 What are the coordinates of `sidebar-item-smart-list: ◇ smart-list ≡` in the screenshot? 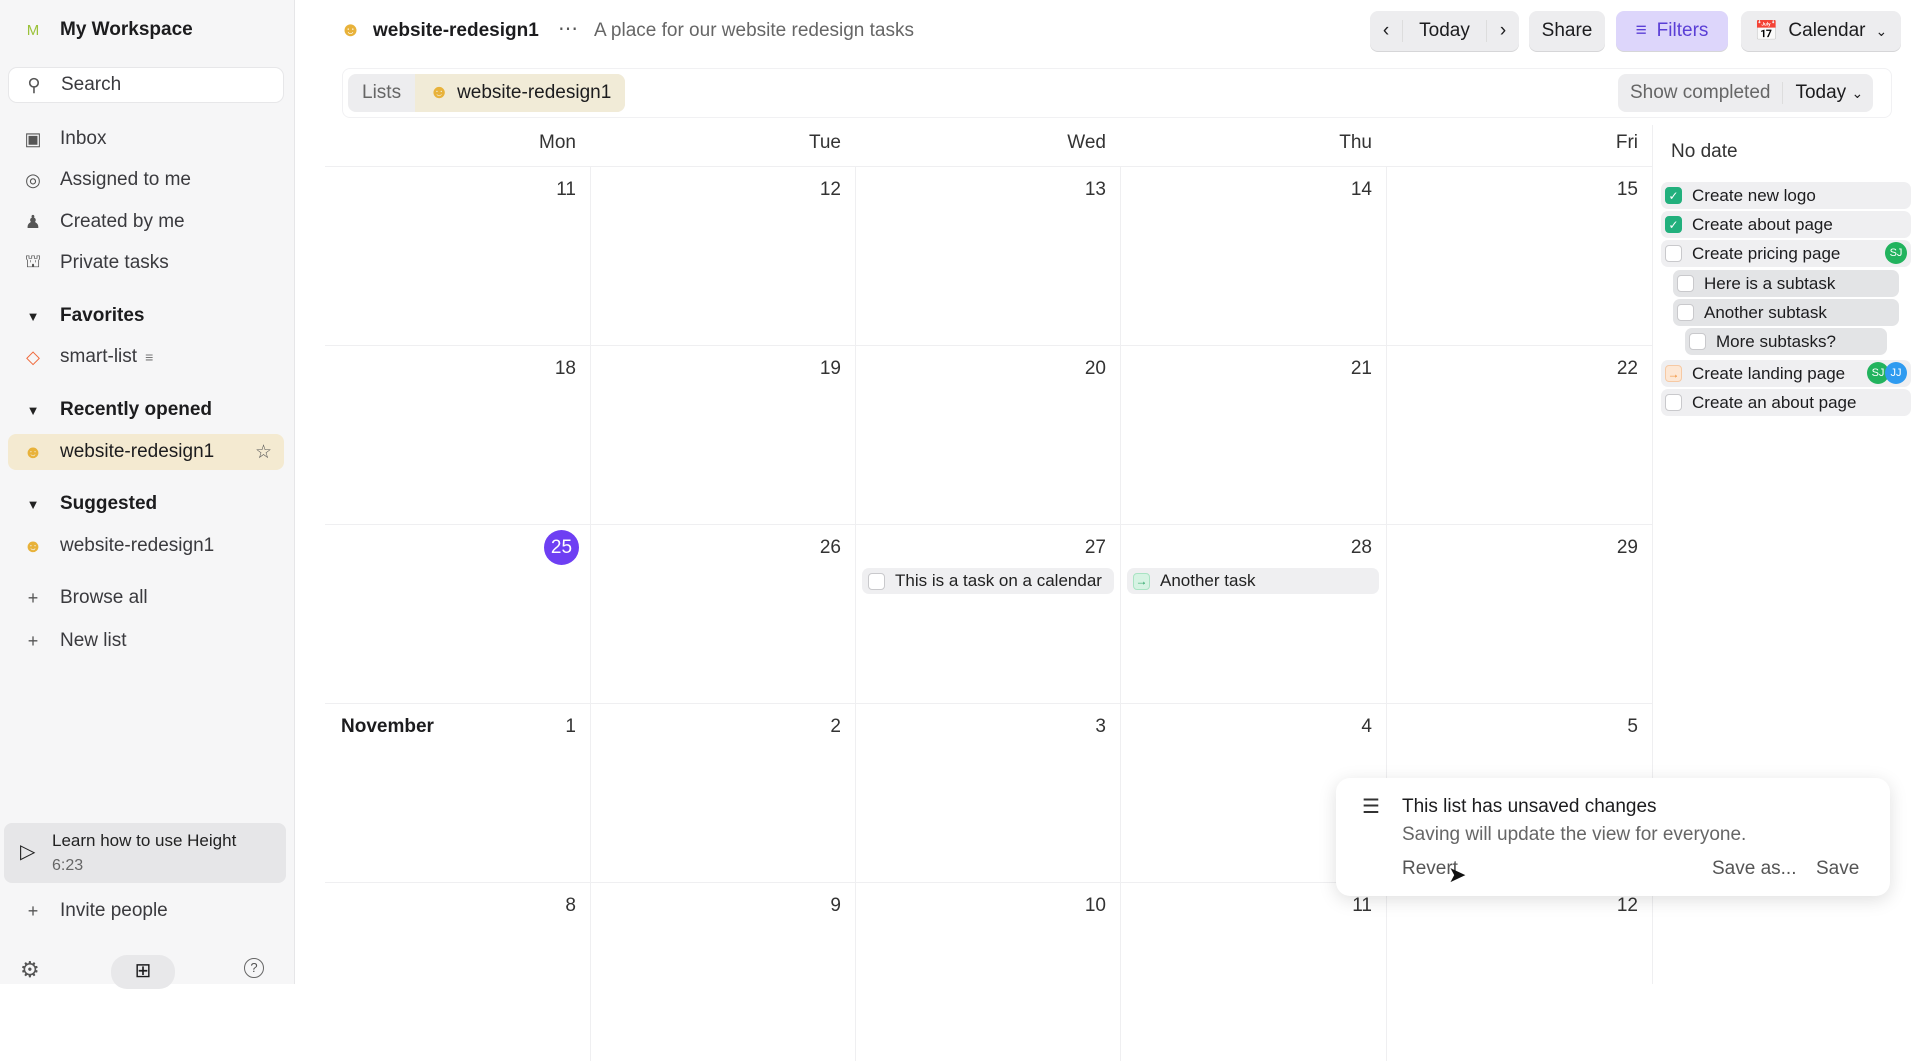 It's located at (146, 357).